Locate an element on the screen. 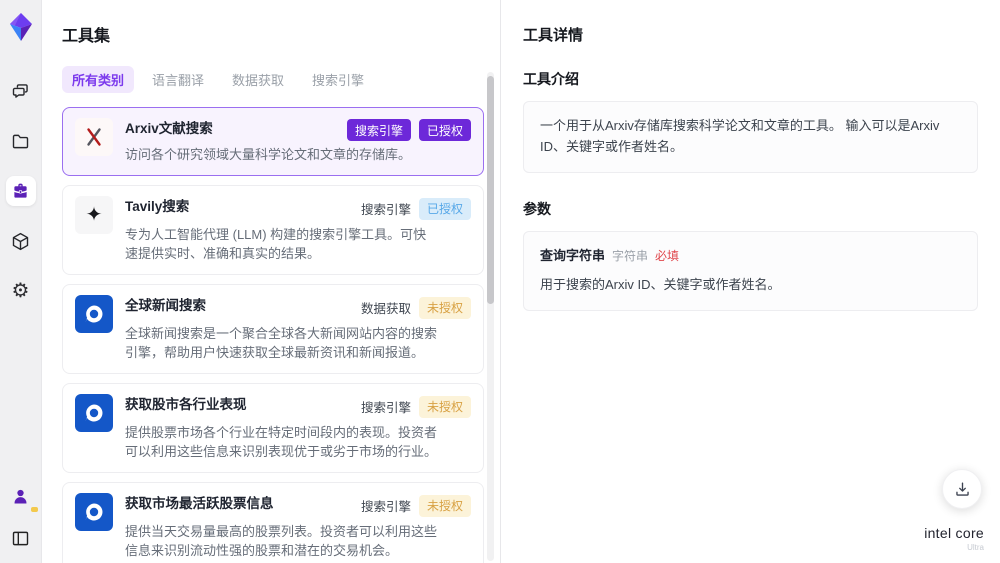 This screenshot has height=563, width=1000. cube-icon is located at coordinates (21, 241).